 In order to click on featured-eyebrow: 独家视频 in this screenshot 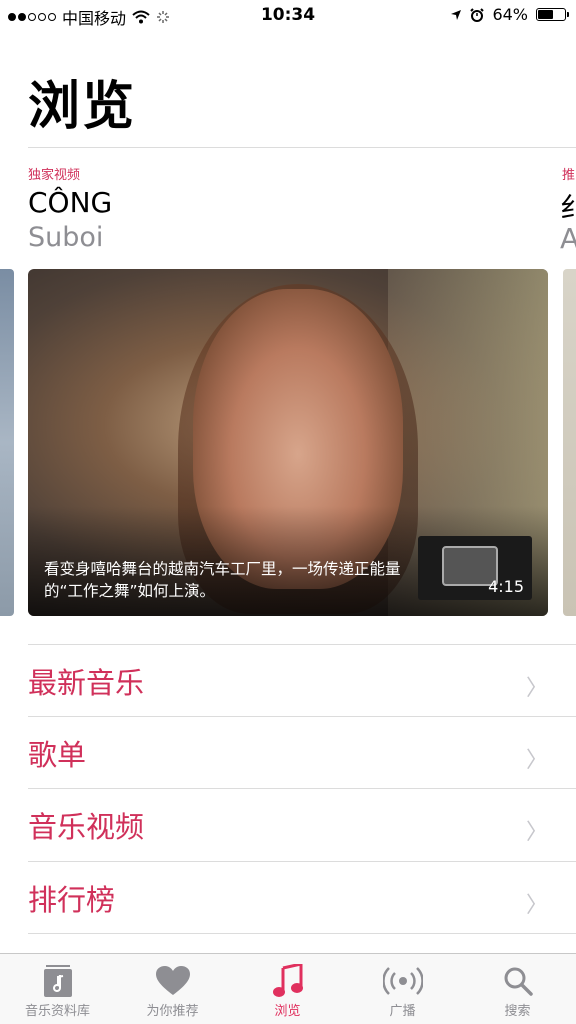, I will do `click(54, 175)`.